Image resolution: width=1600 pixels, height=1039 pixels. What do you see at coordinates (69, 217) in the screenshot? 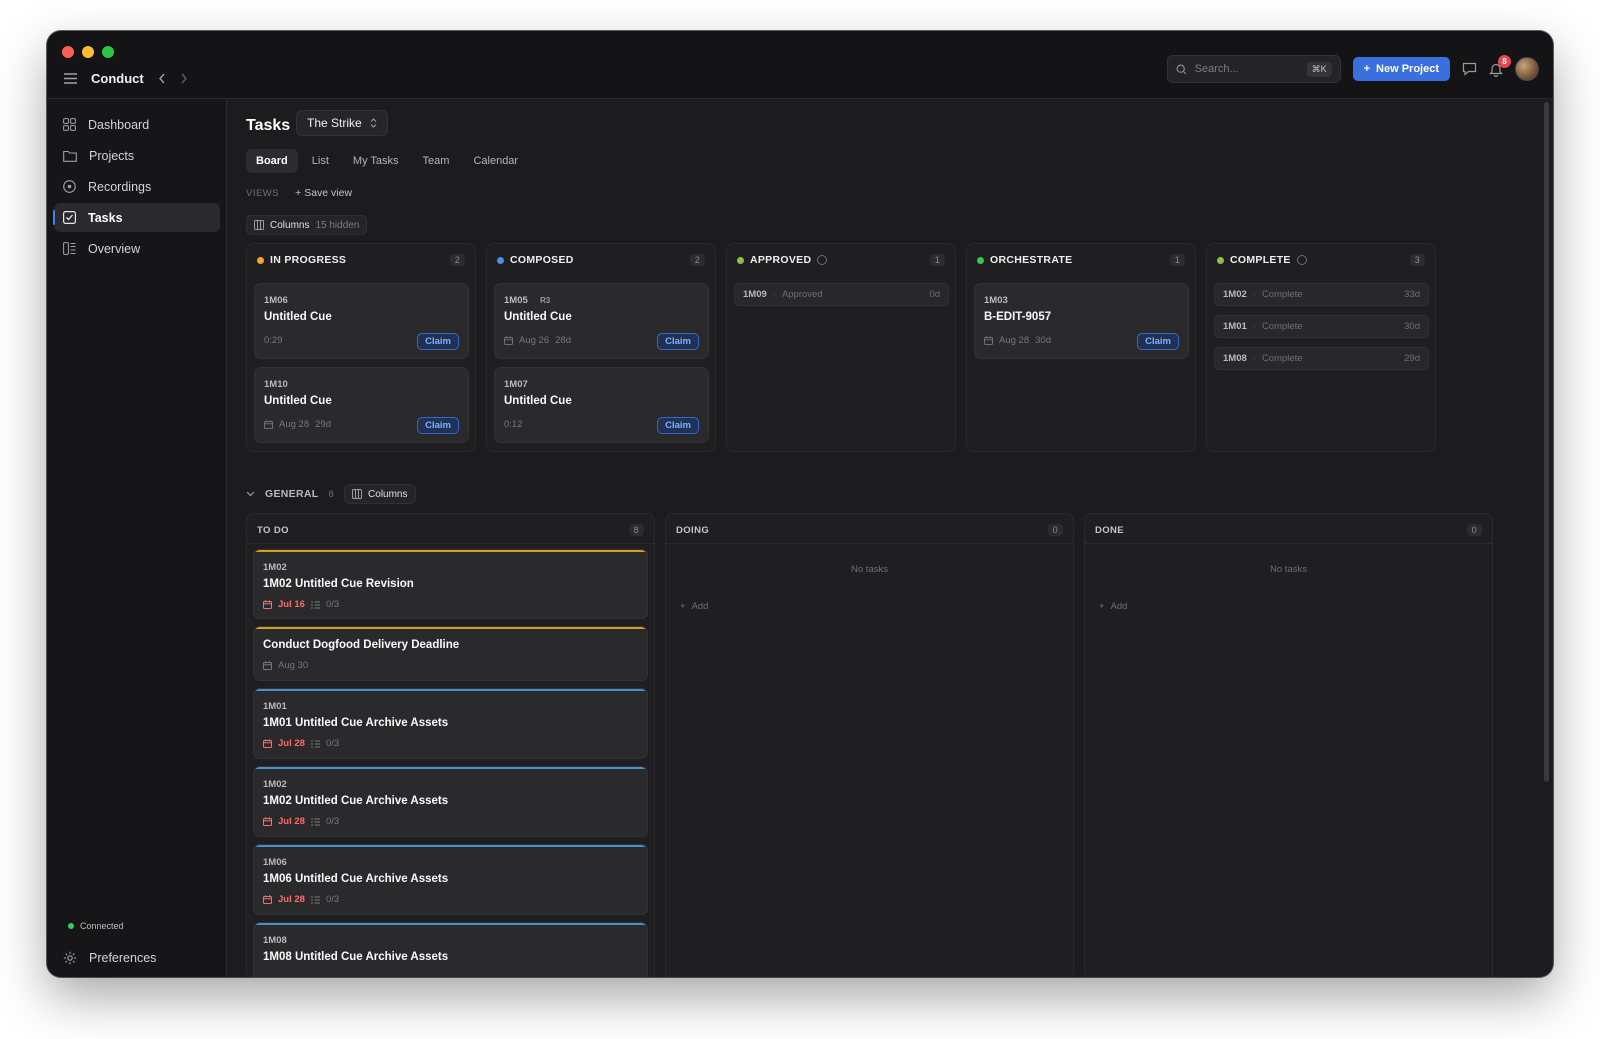
I see `checkbox-icon` at bounding box center [69, 217].